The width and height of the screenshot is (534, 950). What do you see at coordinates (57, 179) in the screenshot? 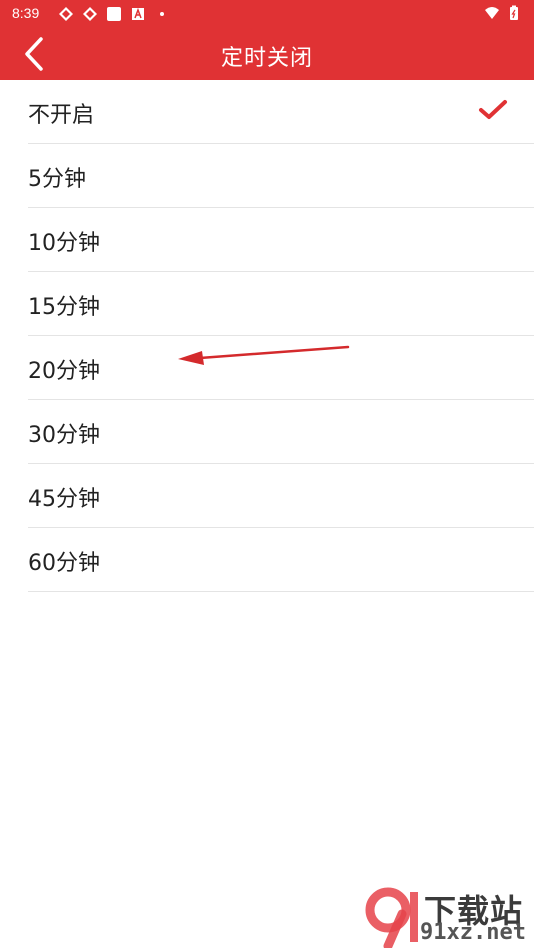
I see `timer-option-label: 5分钟` at bounding box center [57, 179].